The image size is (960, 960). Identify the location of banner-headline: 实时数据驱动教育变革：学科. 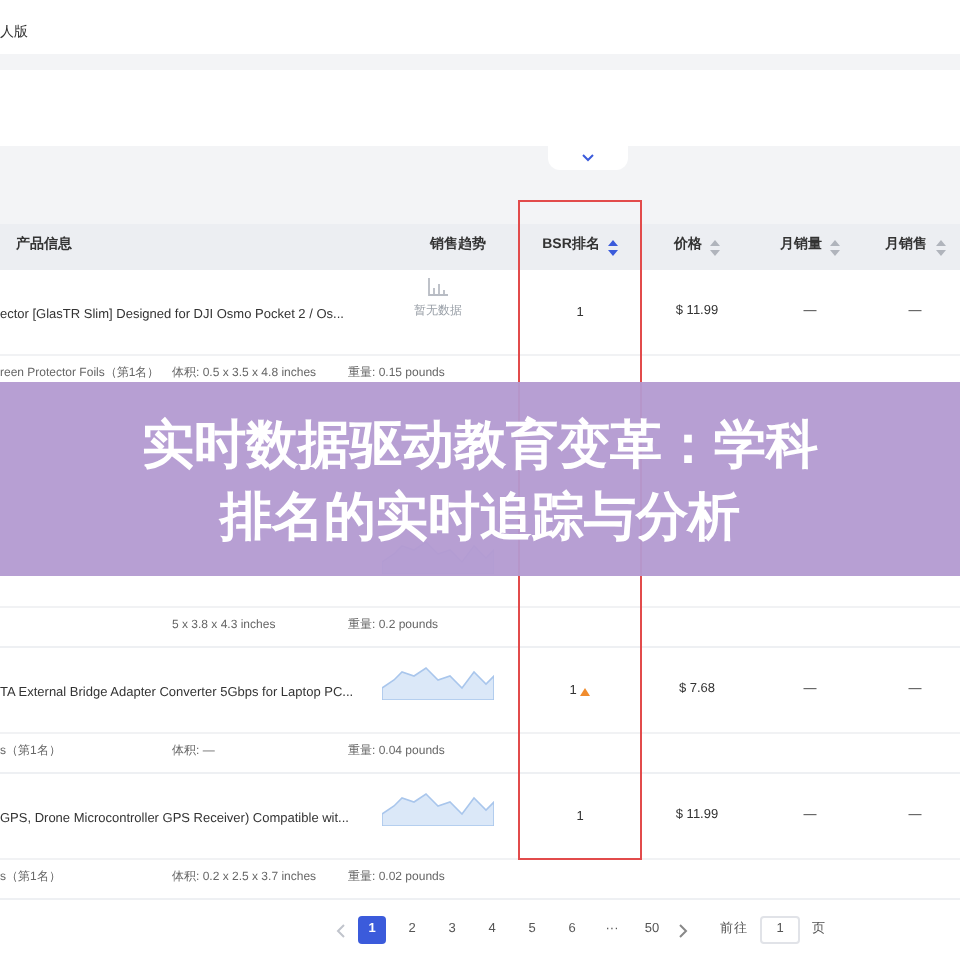
(480, 444).